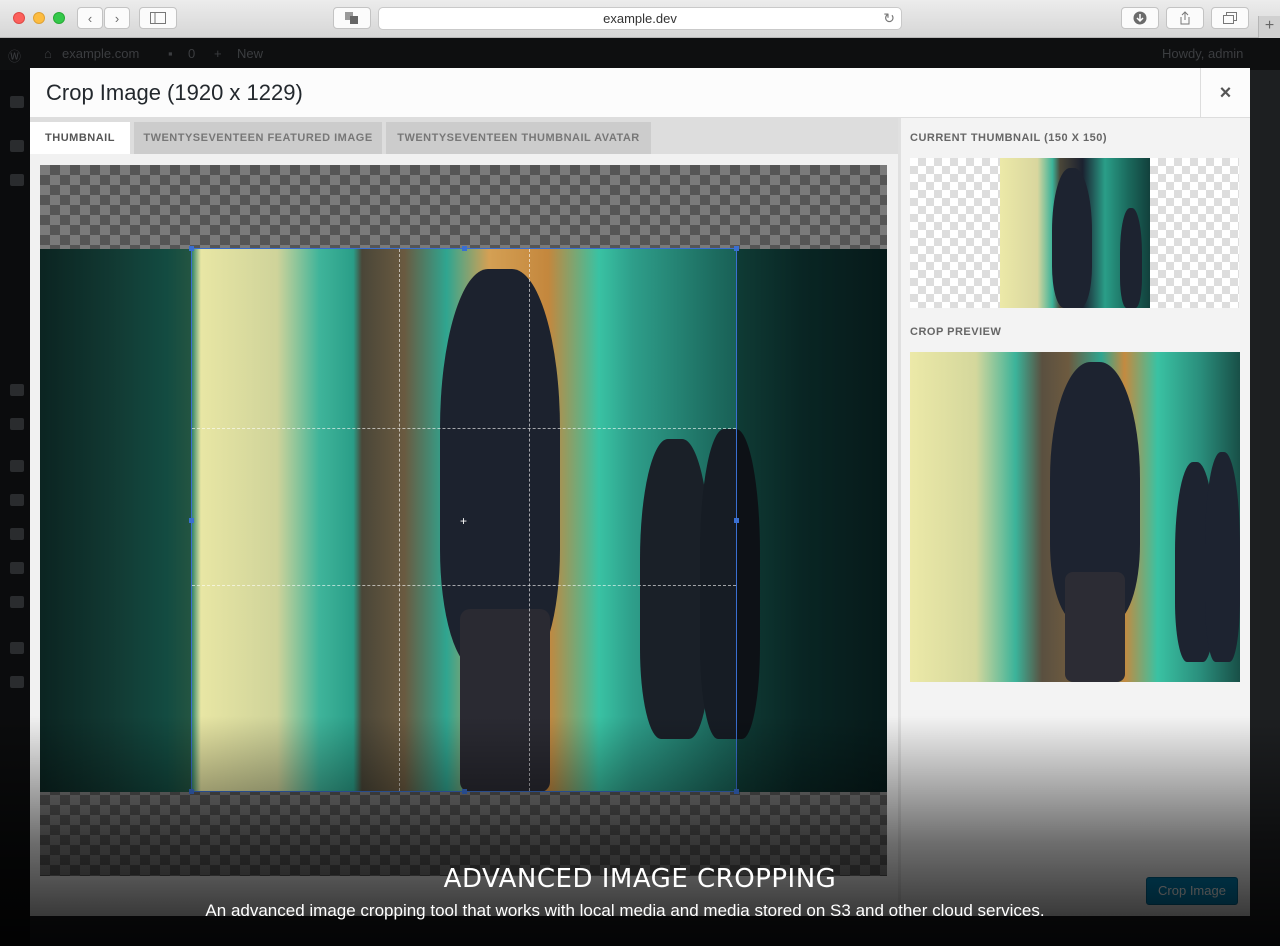 The image size is (1280, 946). Describe the element at coordinates (39, 18) in the screenshot. I see `minimize-window-button` at that location.